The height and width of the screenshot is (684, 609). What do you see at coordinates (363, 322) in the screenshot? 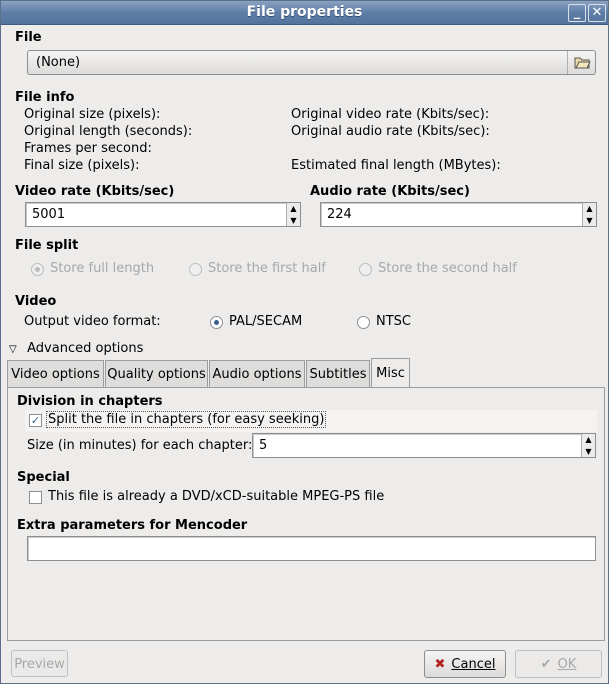
I see `ntsc-radio` at bounding box center [363, 322].